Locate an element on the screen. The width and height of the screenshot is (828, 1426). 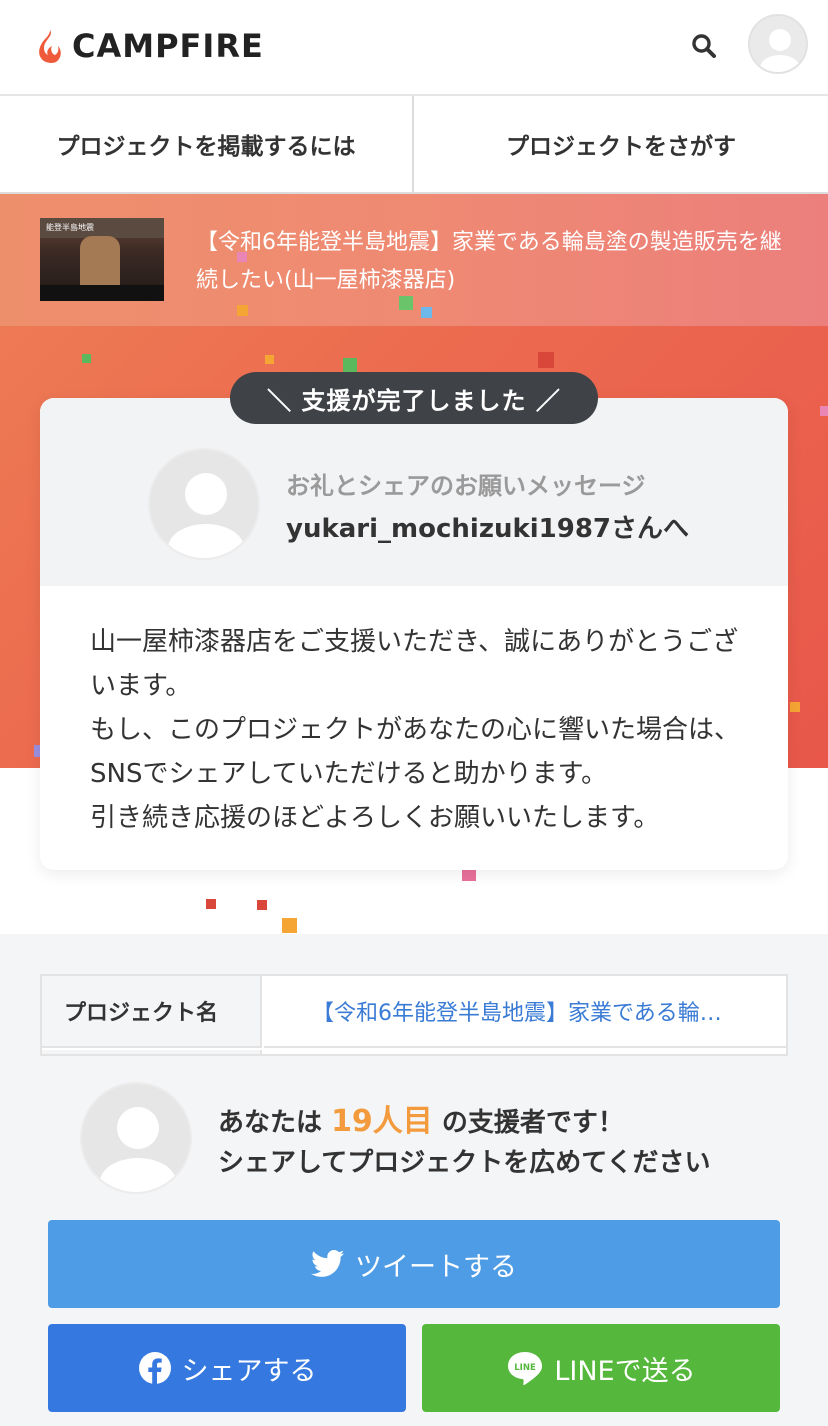
supporter-avatar is located at coordinates (136, 1138).